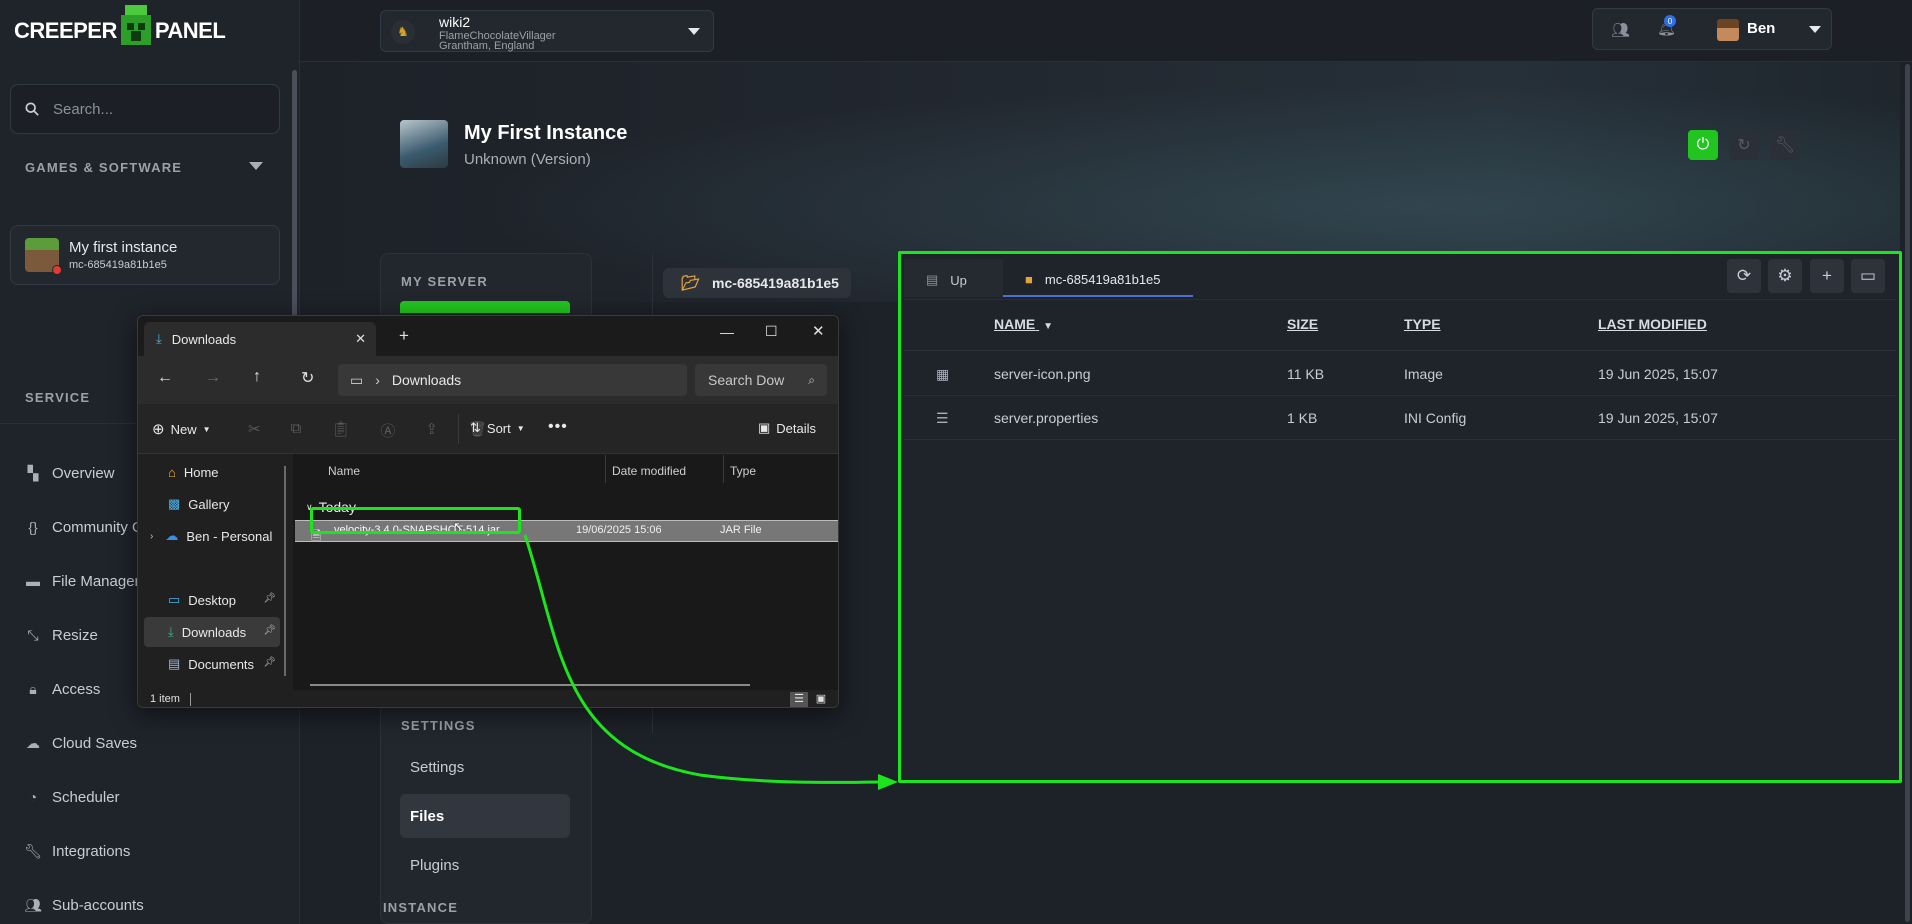 The width and height of the screenshot is (1912, 924). What do you see at coordinates (145, 255) in the screenshot?
I see `sidebar-instance-card: My first instance mc-685419a81b1e5` at bounding box center [145, 255].